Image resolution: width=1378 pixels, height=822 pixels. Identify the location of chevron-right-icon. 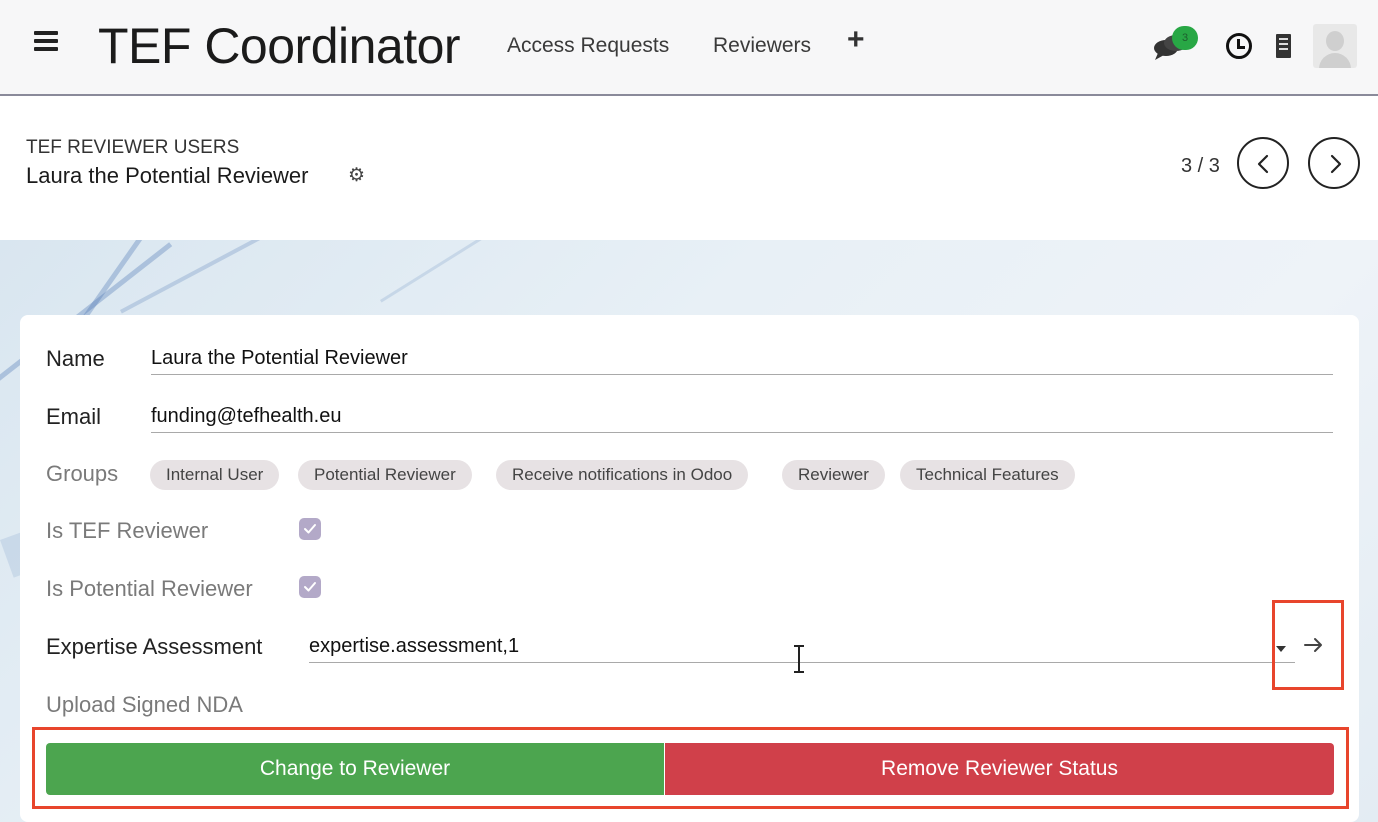
(1336, 164).